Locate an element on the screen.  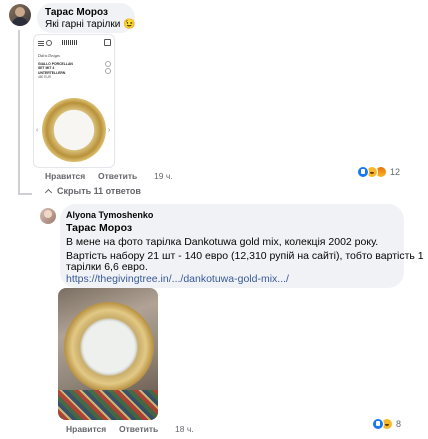
menu-icon is located at coordinates (41, 41).